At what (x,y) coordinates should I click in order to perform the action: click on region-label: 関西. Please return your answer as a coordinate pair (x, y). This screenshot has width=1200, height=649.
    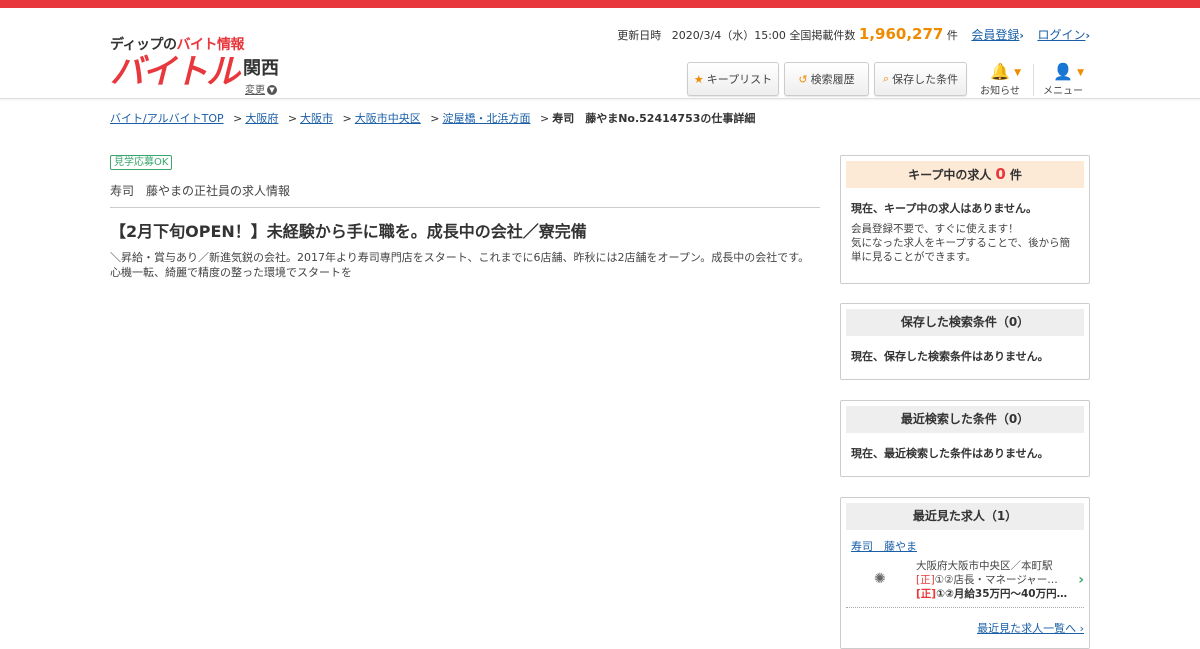
    Looking at the image, I should click on (261, 68).